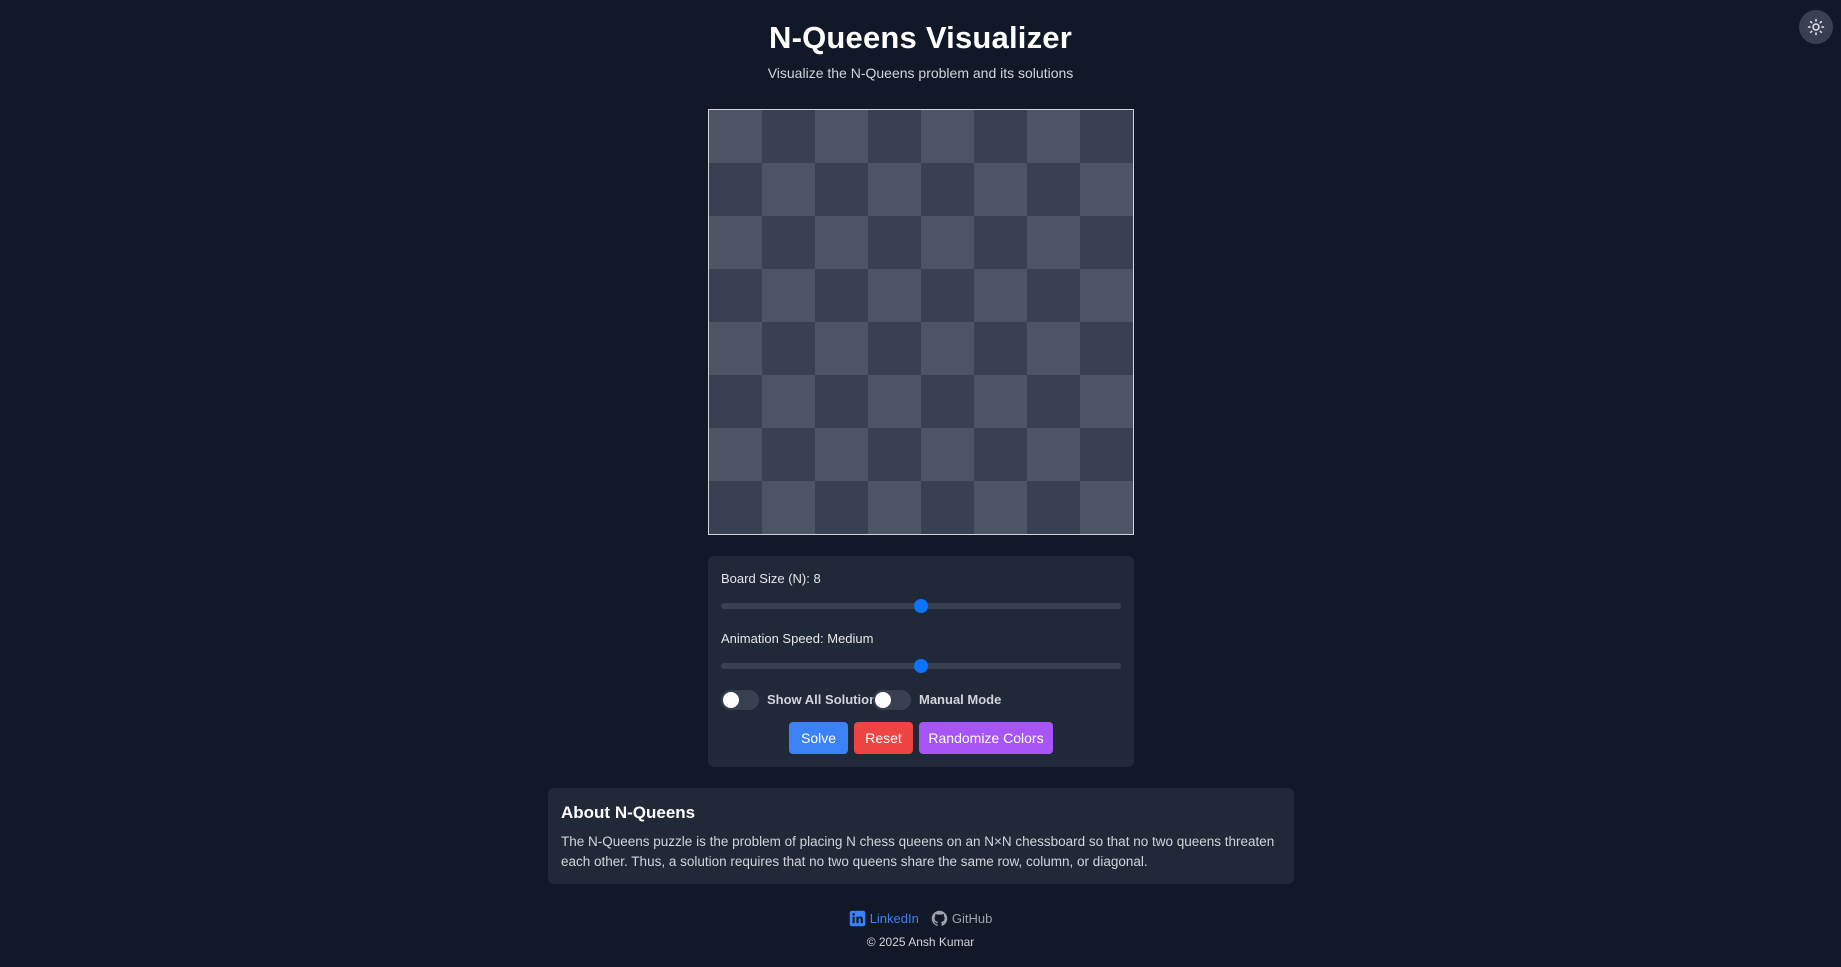  What do you see at coordinates (857, 918) in the screenshot?
I see `linkedin-icon` at bounding box center [857, 918].